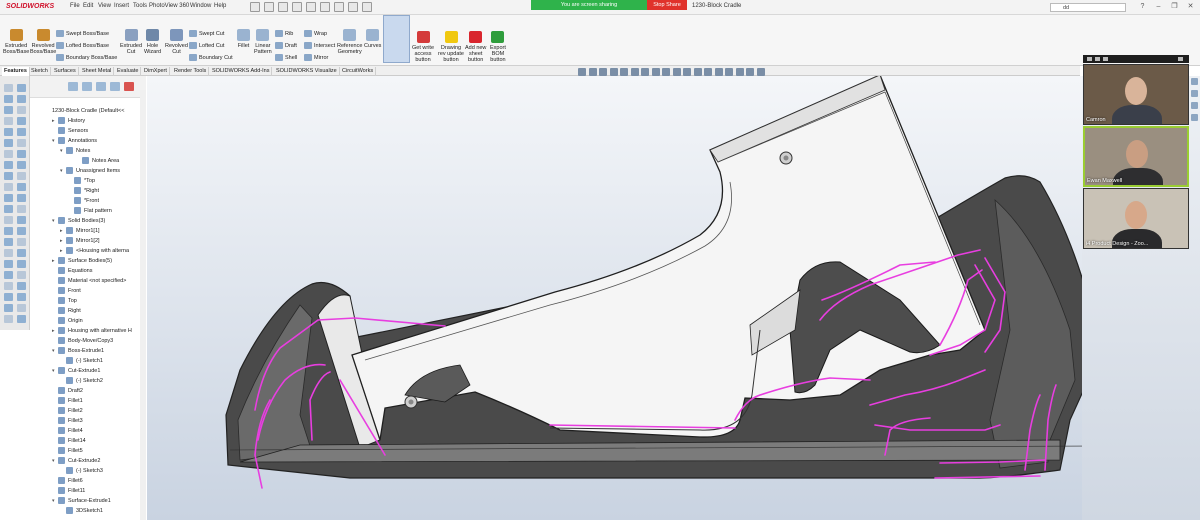 This screenshot has width=1200, height=520. Describe the element at coordinates (43, 42) in the screenshot. I see `revolved-boss-button: Revolved Boss/Base` at that location.